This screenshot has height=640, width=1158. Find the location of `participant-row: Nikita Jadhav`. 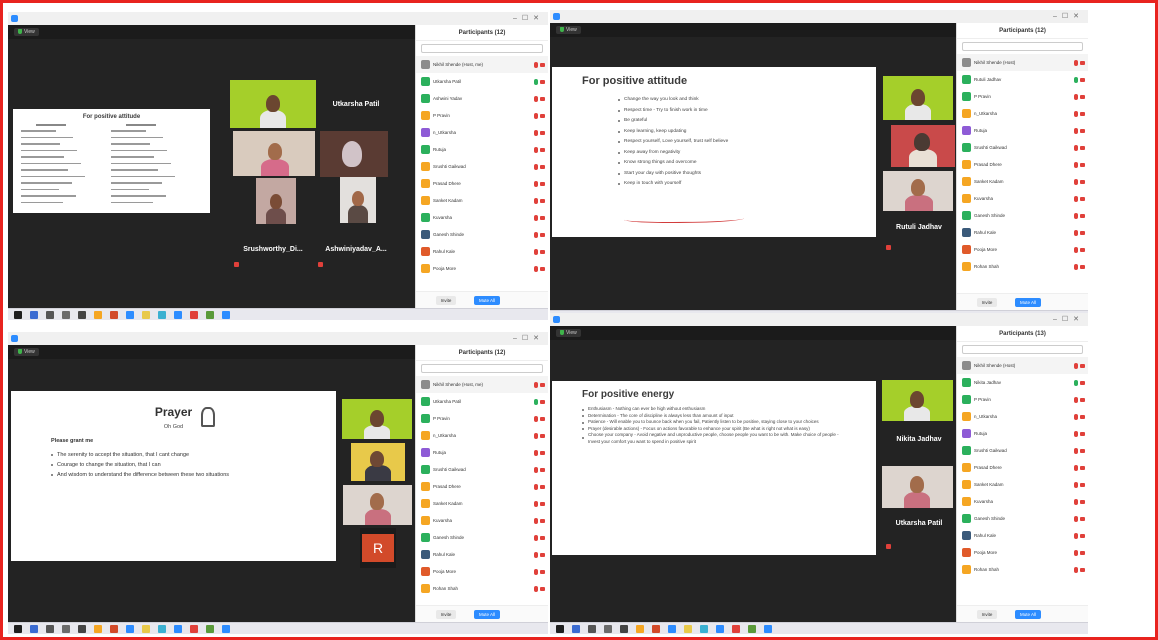

participant-row: Nikita Jadhav is located at coordinates (1022, 382).